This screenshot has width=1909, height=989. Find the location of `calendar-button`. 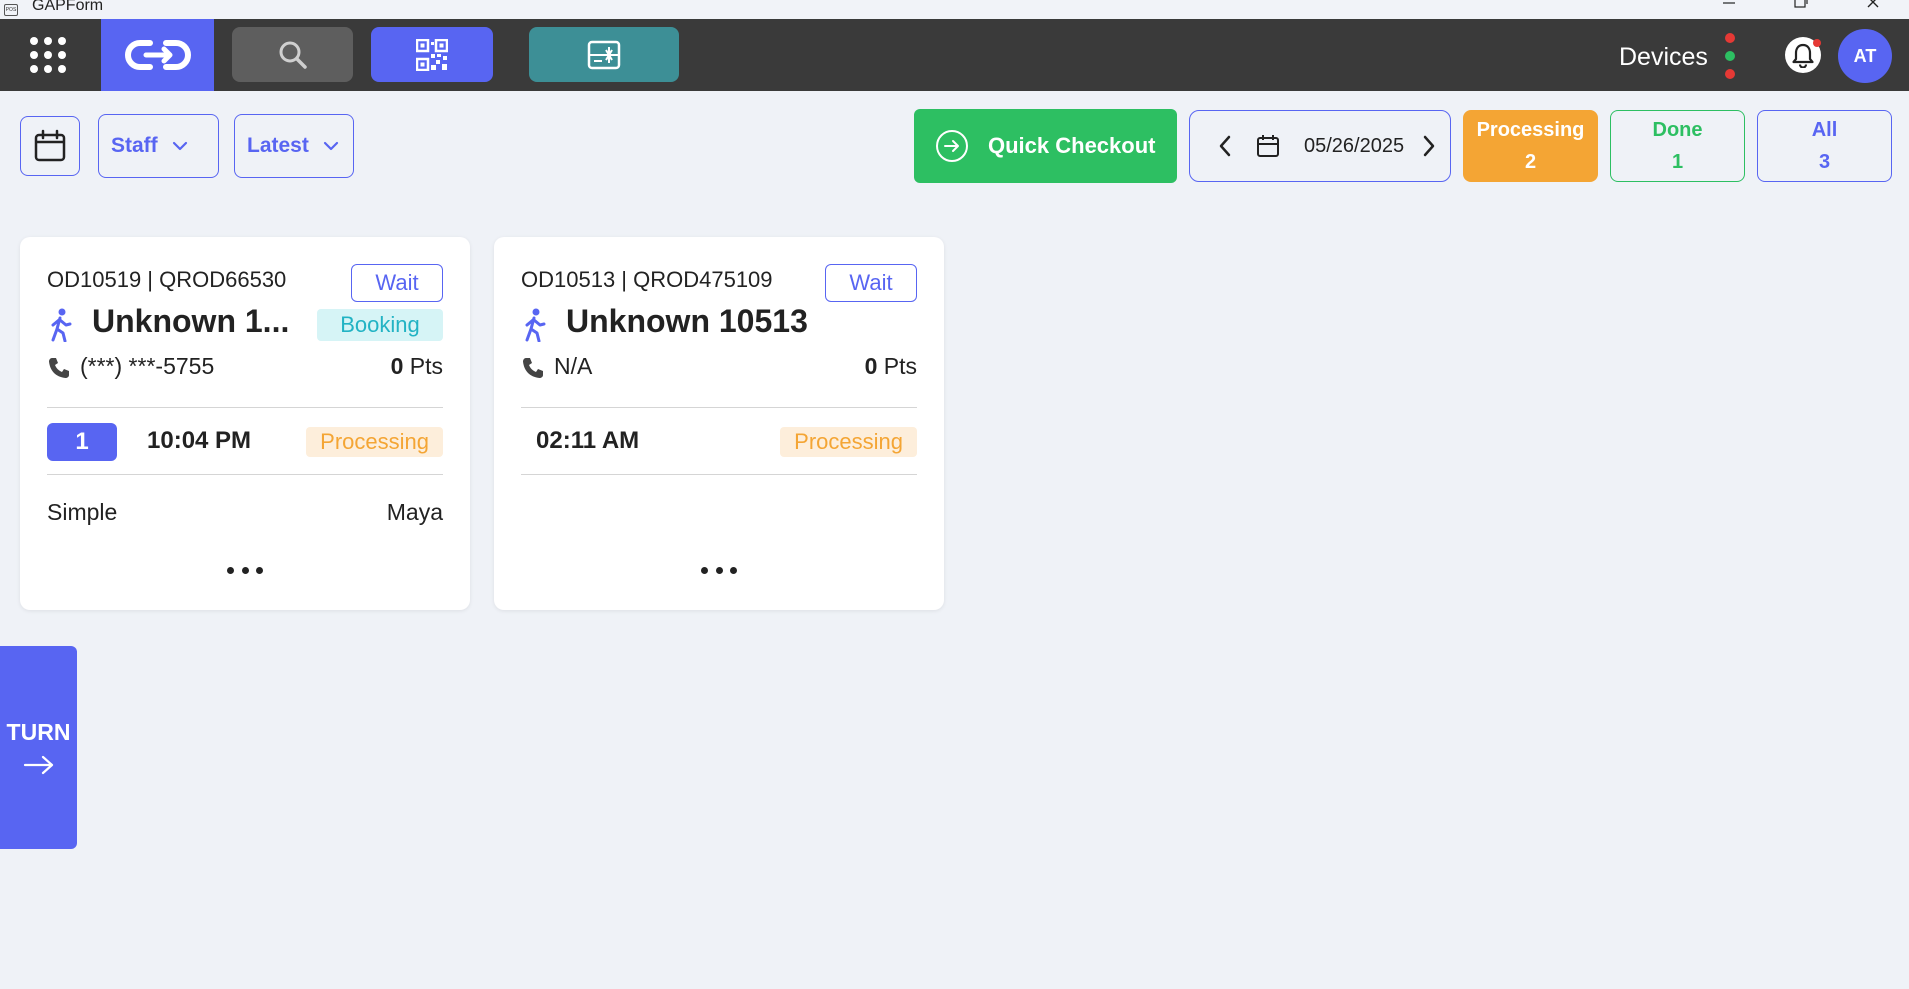

calendar-button is located at coordinates (50, 146).